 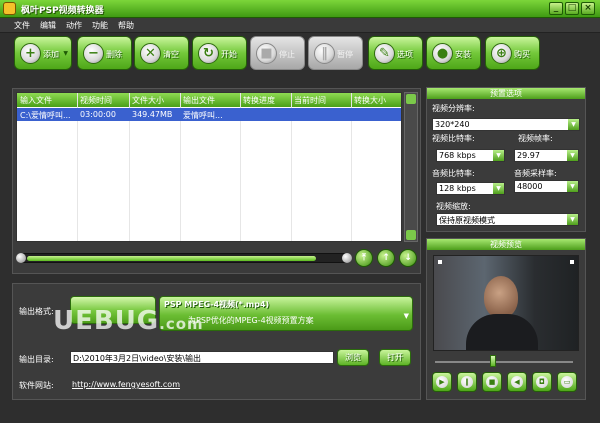 I want to click on video-preview-panel: 视频预览 ▶ ‖ ■ ◀ ◘ ▭, so click(x=506, y=319).